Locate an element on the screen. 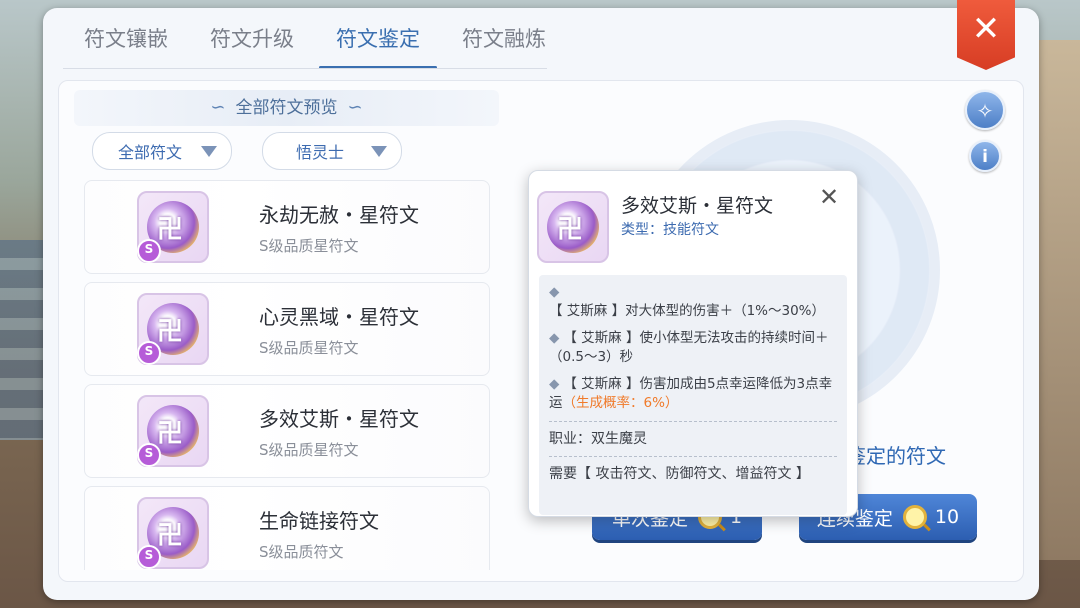 The height and width of the screenshot is (608, 1080). effect-line: ◆ 【 艾斯麻 】对大体型的伤害＋（1%～30%） is located at coordinates (693, 302).